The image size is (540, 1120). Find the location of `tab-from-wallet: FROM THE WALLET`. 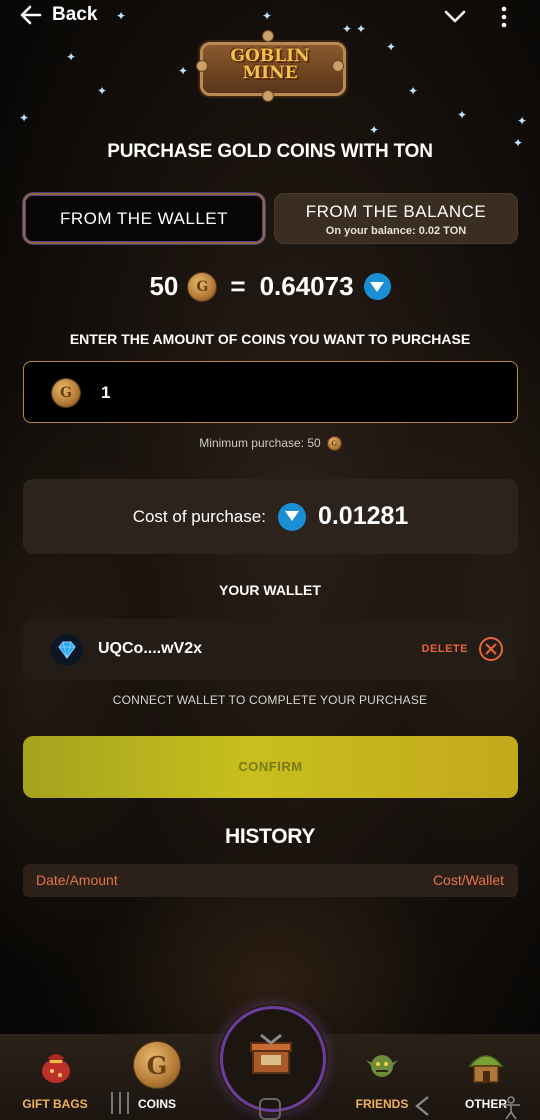

tab-from-wallet: FROM THE WALLET is located at coordinates (144, 218).